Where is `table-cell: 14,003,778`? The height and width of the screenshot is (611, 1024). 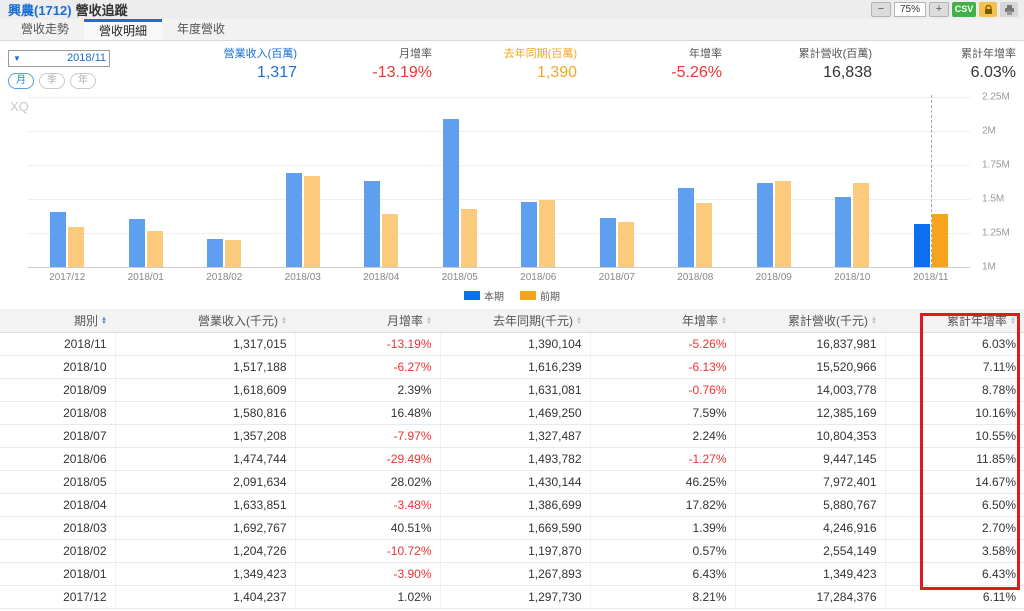
table-cell: 14,003,778 is located at coordinates (810, 390).